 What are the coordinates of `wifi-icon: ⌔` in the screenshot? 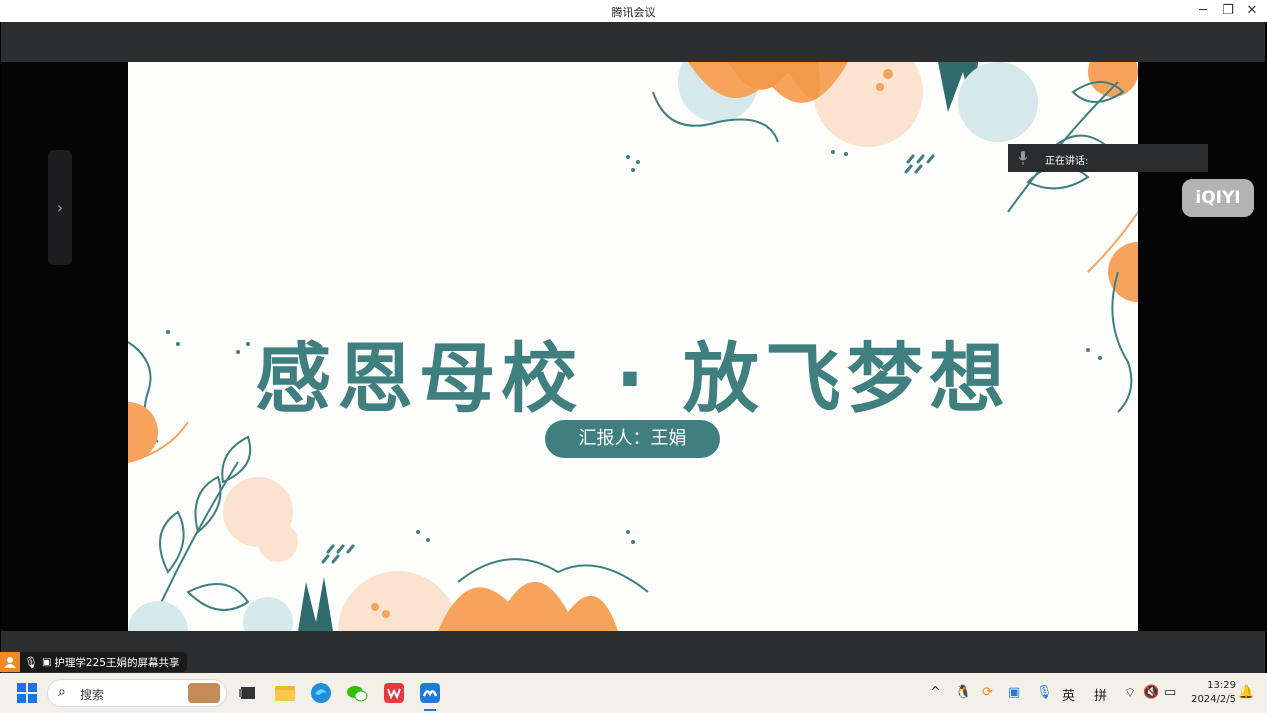 It's located at (1130, 693).